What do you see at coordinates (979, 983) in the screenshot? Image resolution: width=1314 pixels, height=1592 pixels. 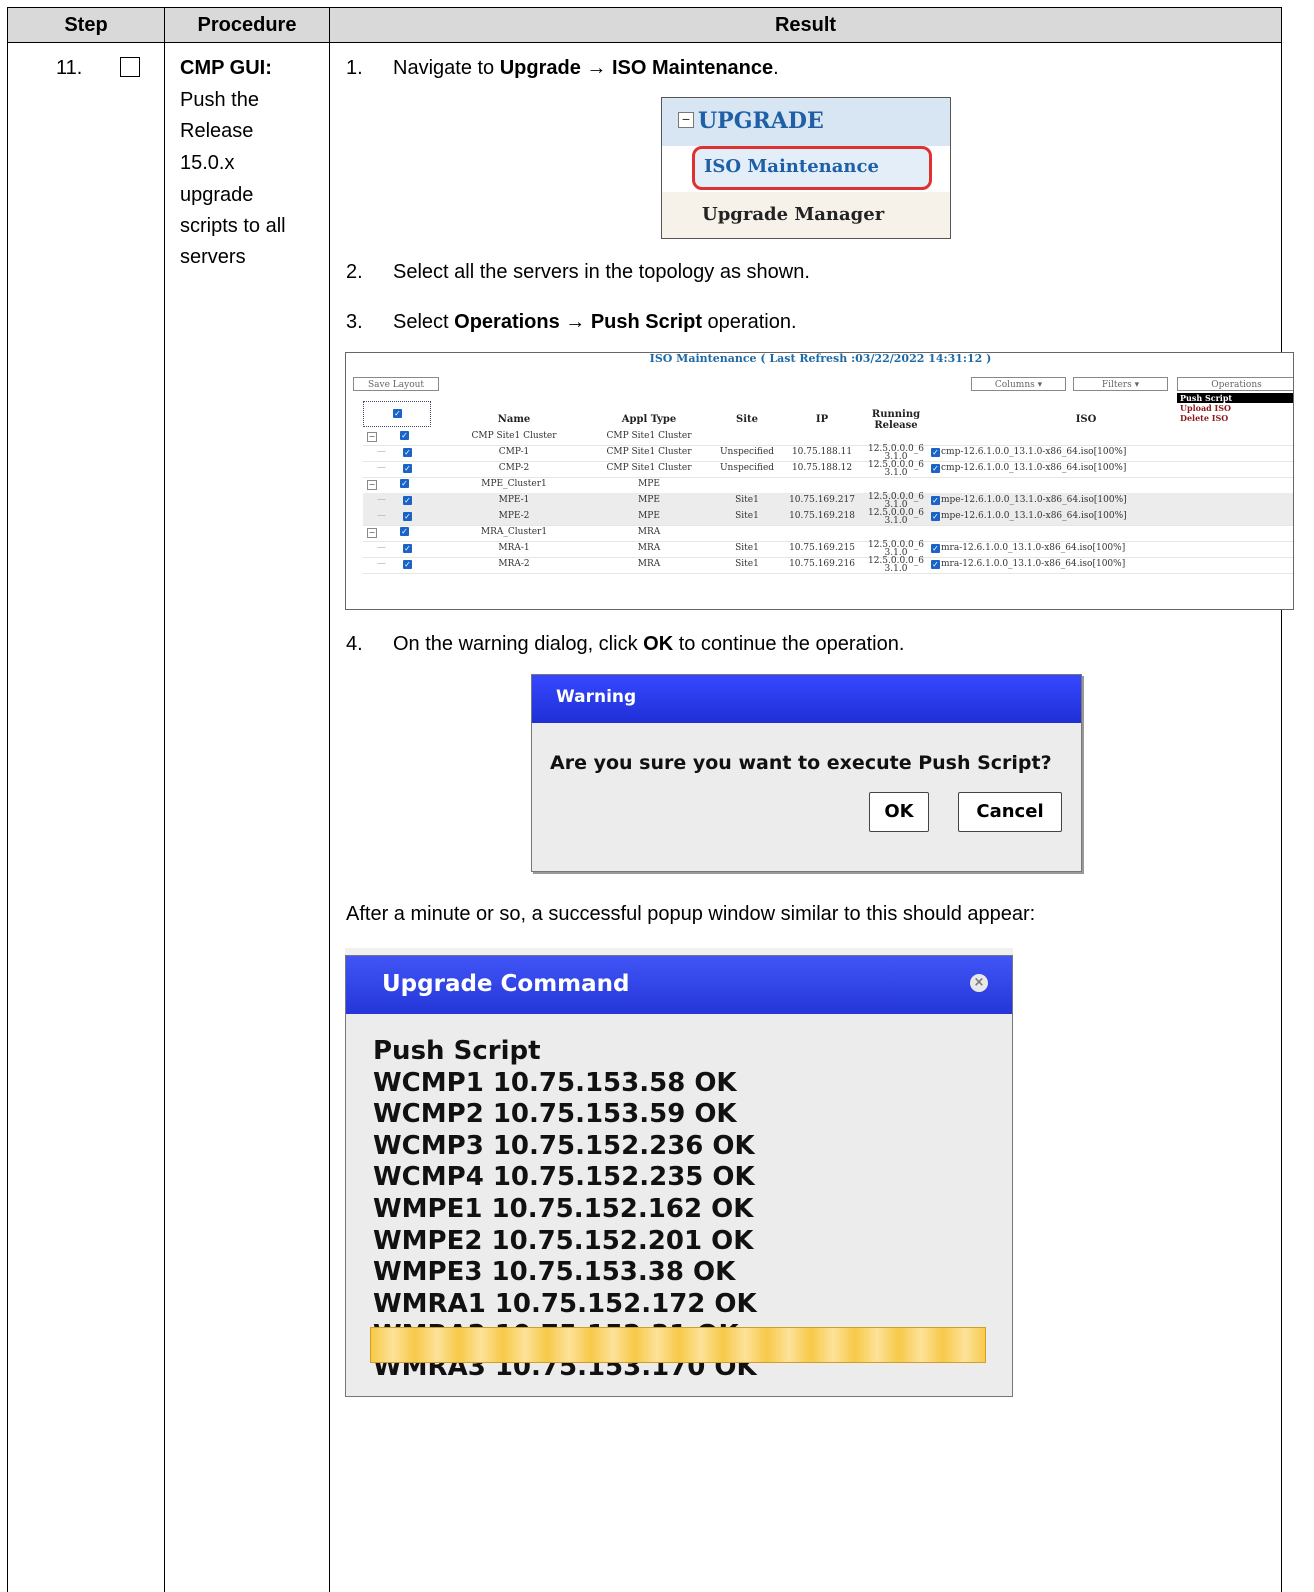 I see `close-icon: ×` at bounding box center [979, 983].